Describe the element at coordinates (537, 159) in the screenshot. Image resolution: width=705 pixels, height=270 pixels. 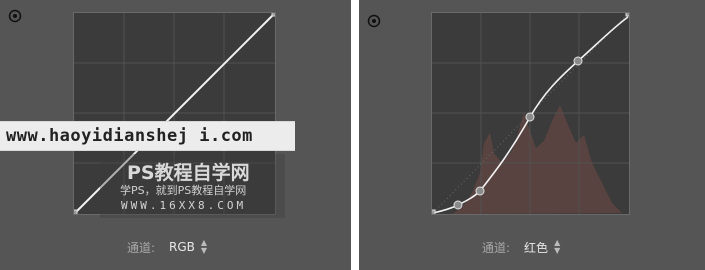
I see `histogram-red` at that location.